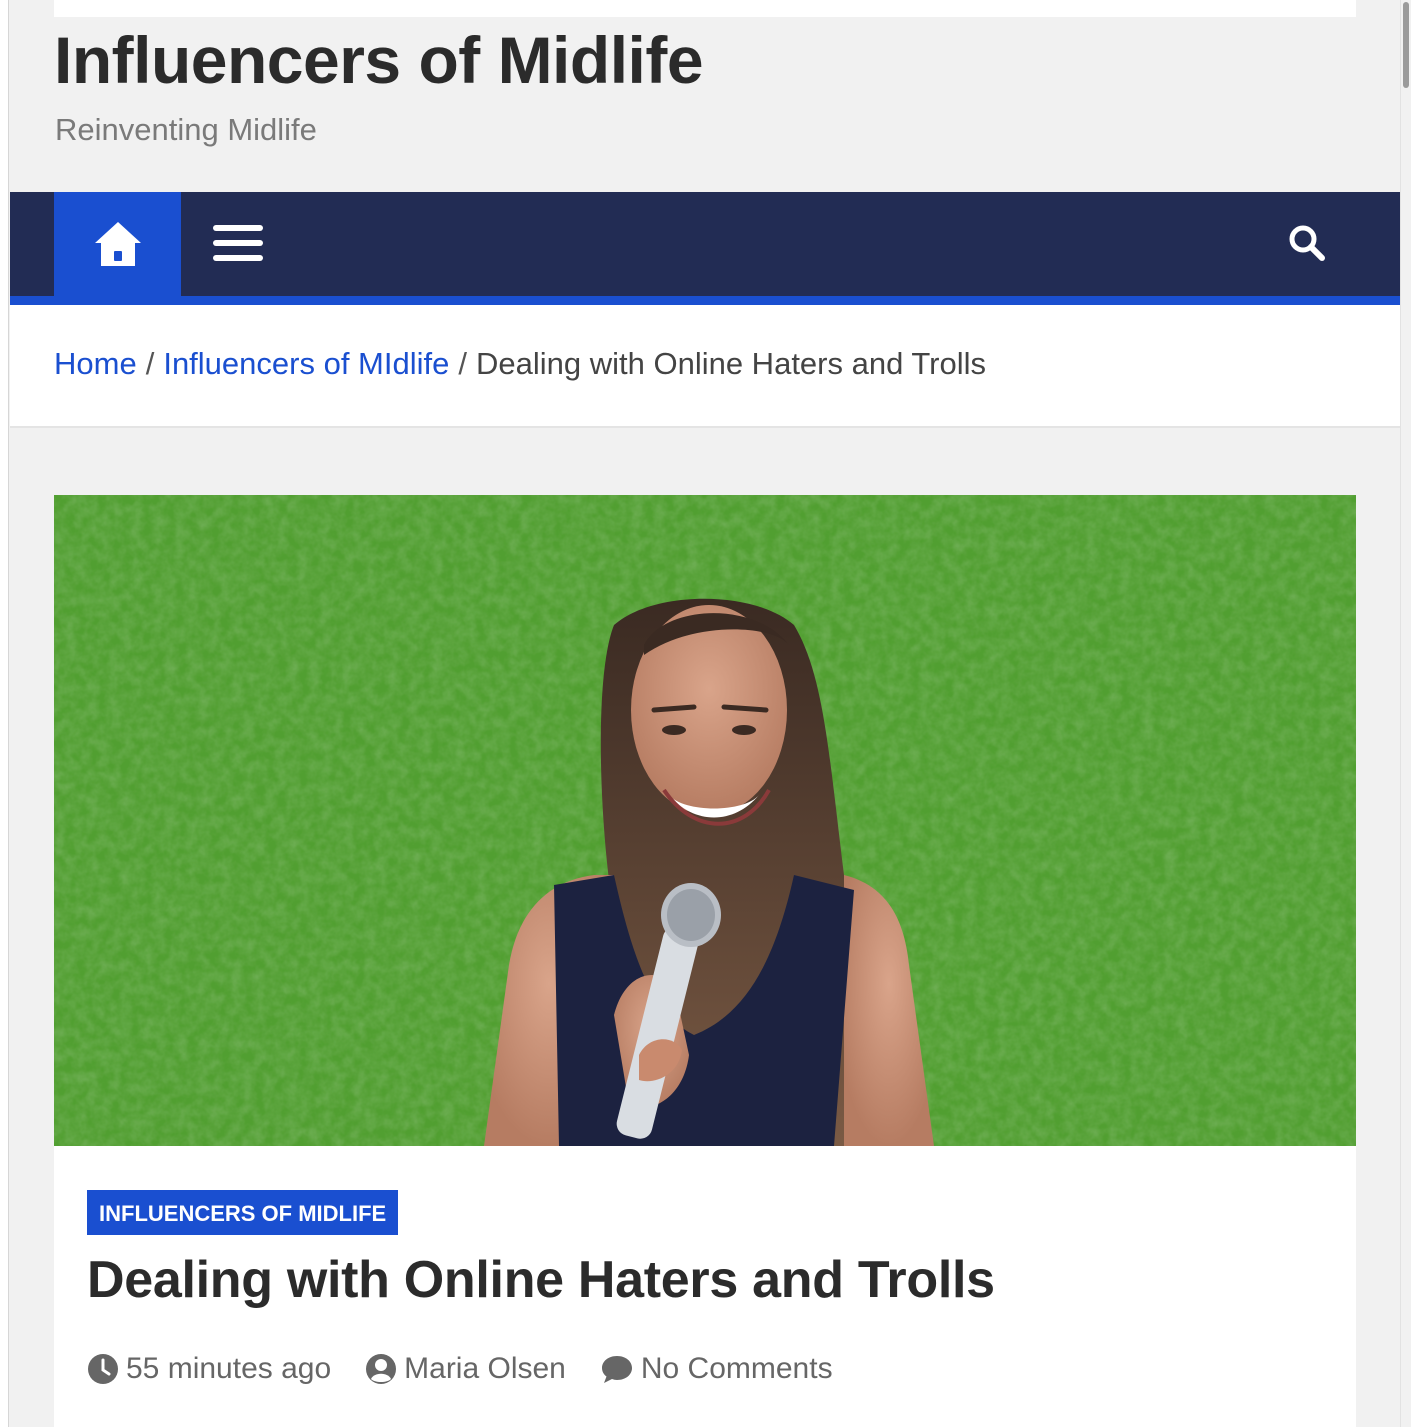 This screenshot has height=1427, width=1411. Describe the element at coordinates (306, 363) in the screenshot. I see `breadcrumb-category-link: Influencers of MIdlife` at that location.